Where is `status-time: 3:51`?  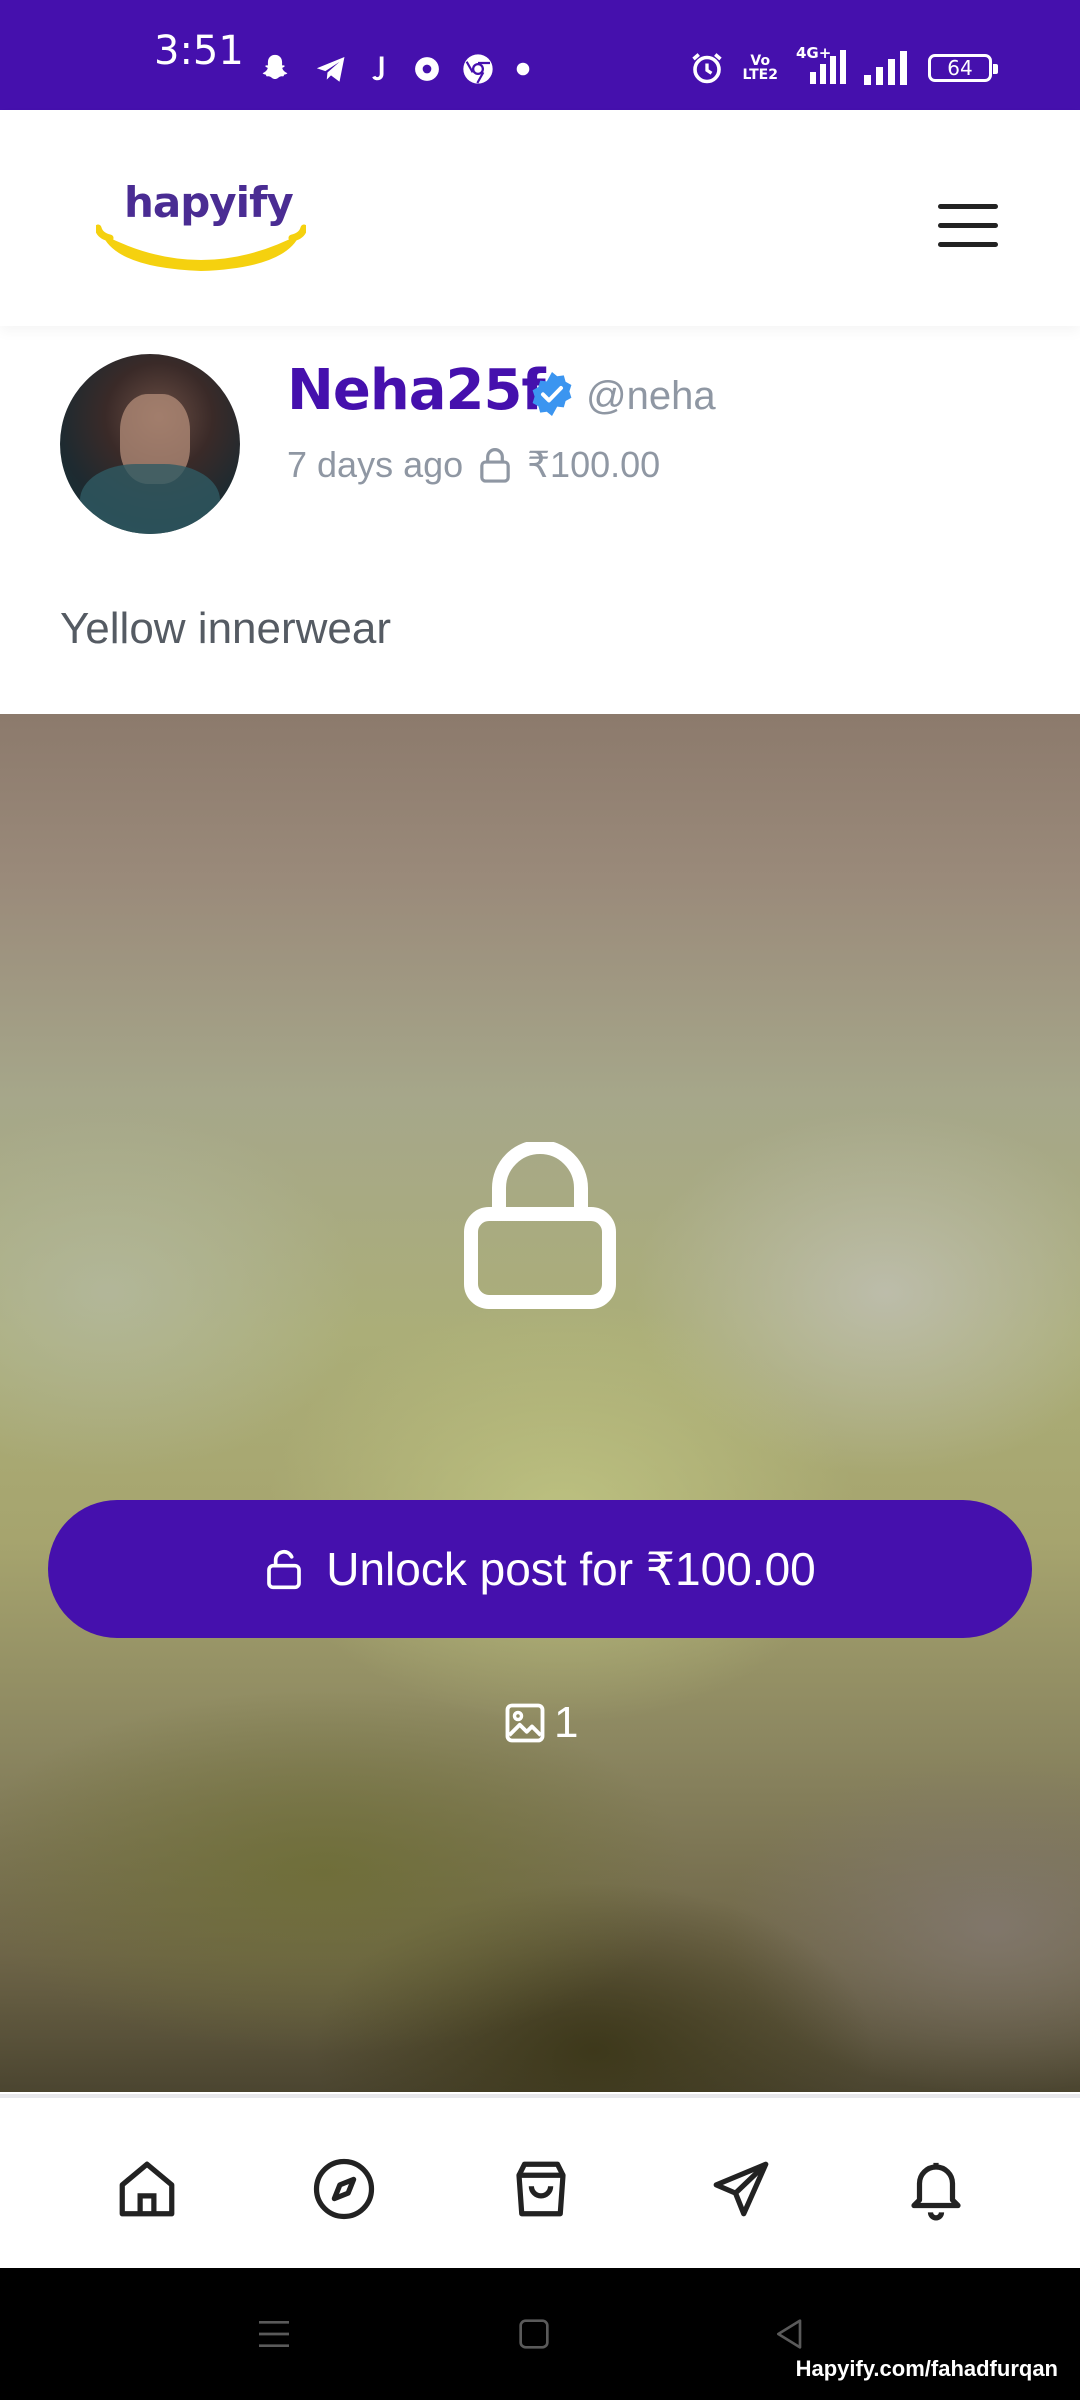
status-time: 3:51 is located at coordinates (199, 51).